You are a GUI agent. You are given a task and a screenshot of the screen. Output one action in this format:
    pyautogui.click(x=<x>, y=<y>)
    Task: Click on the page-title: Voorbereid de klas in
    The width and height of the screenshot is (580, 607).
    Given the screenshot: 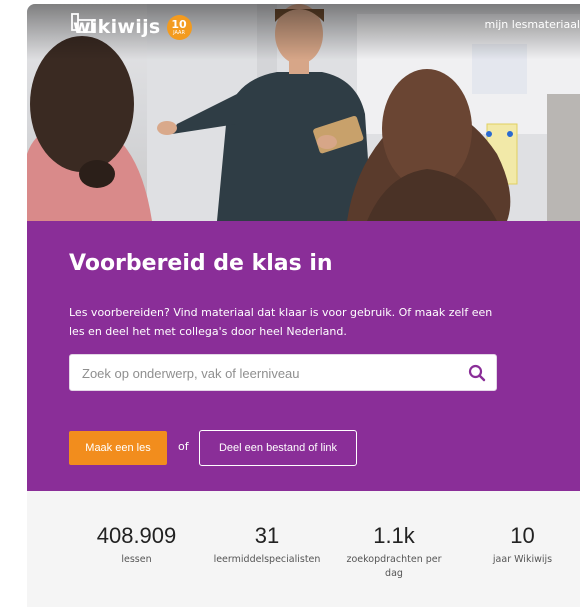 What is the action you would take?
    pyautogui.click(x=201, y=263)
    